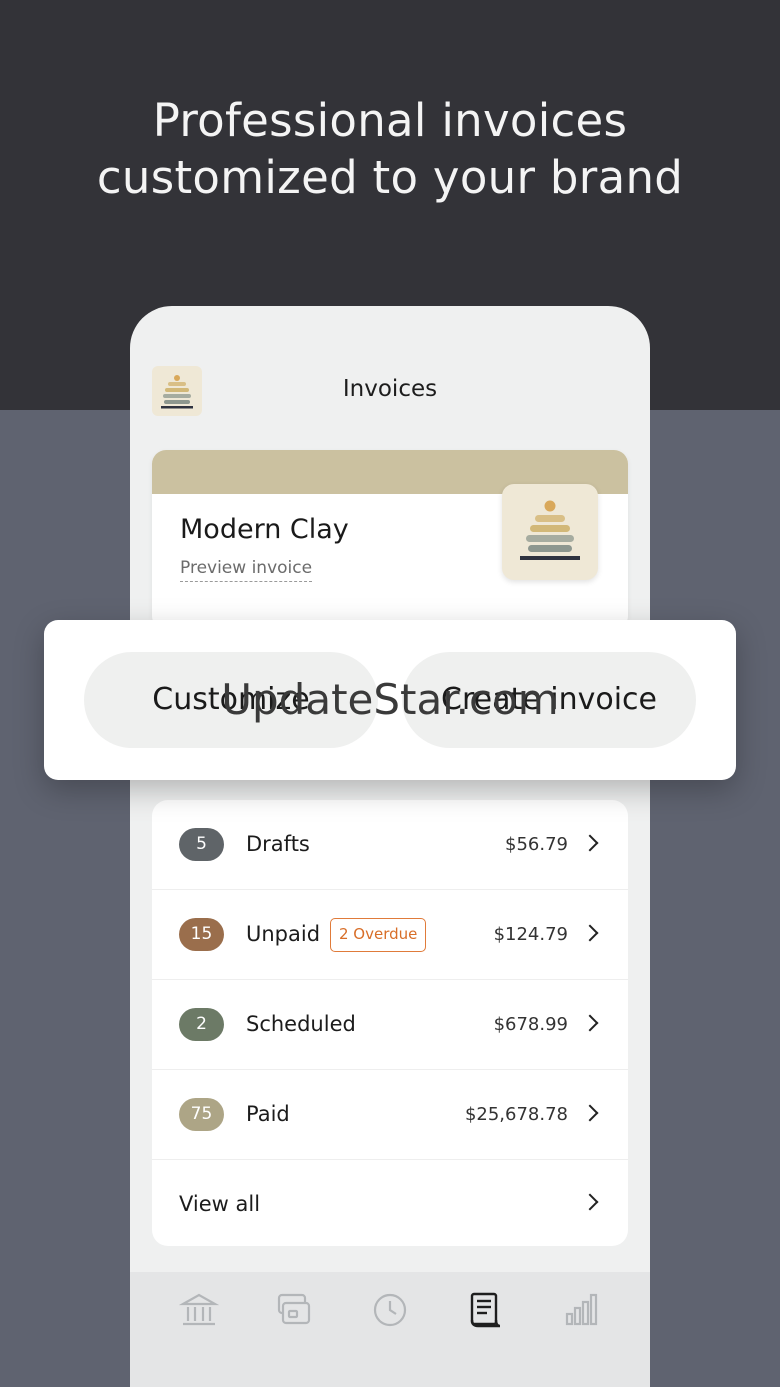  Describe the element at coordinates (536, 844) in the screenshot. I see `status-amount: $56.79` at that location.